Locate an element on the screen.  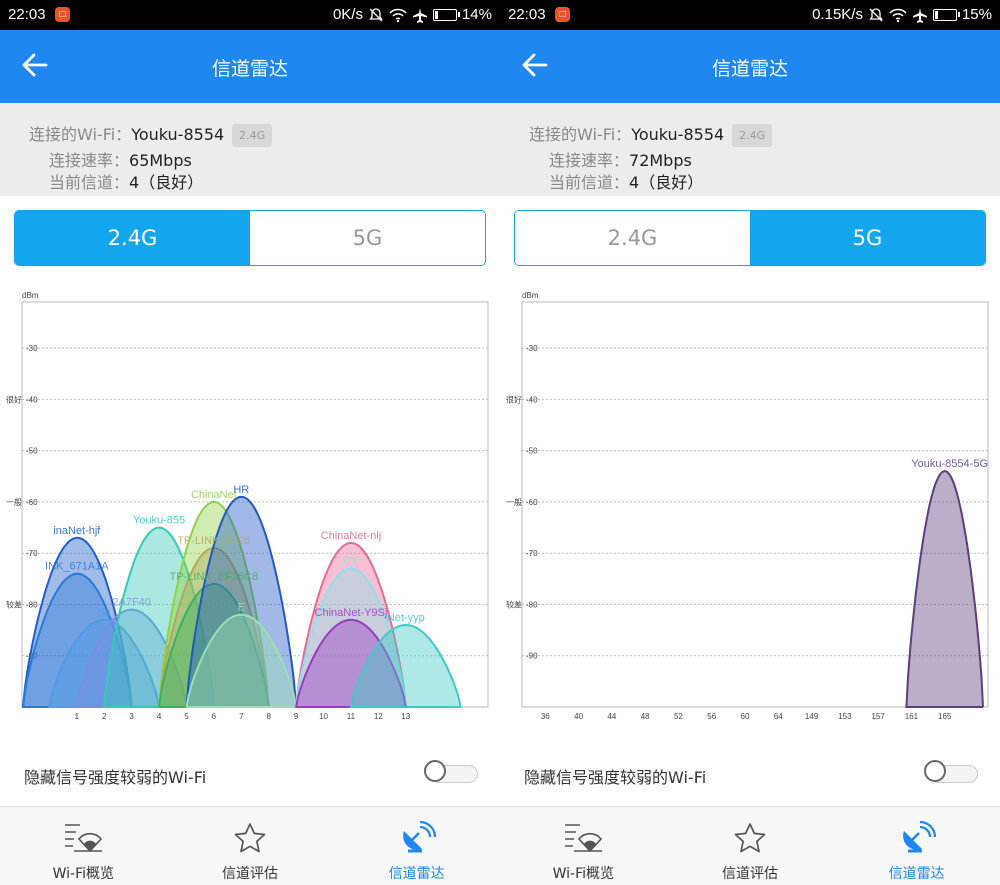
series-label: HR is located at coordinates (241, 490).